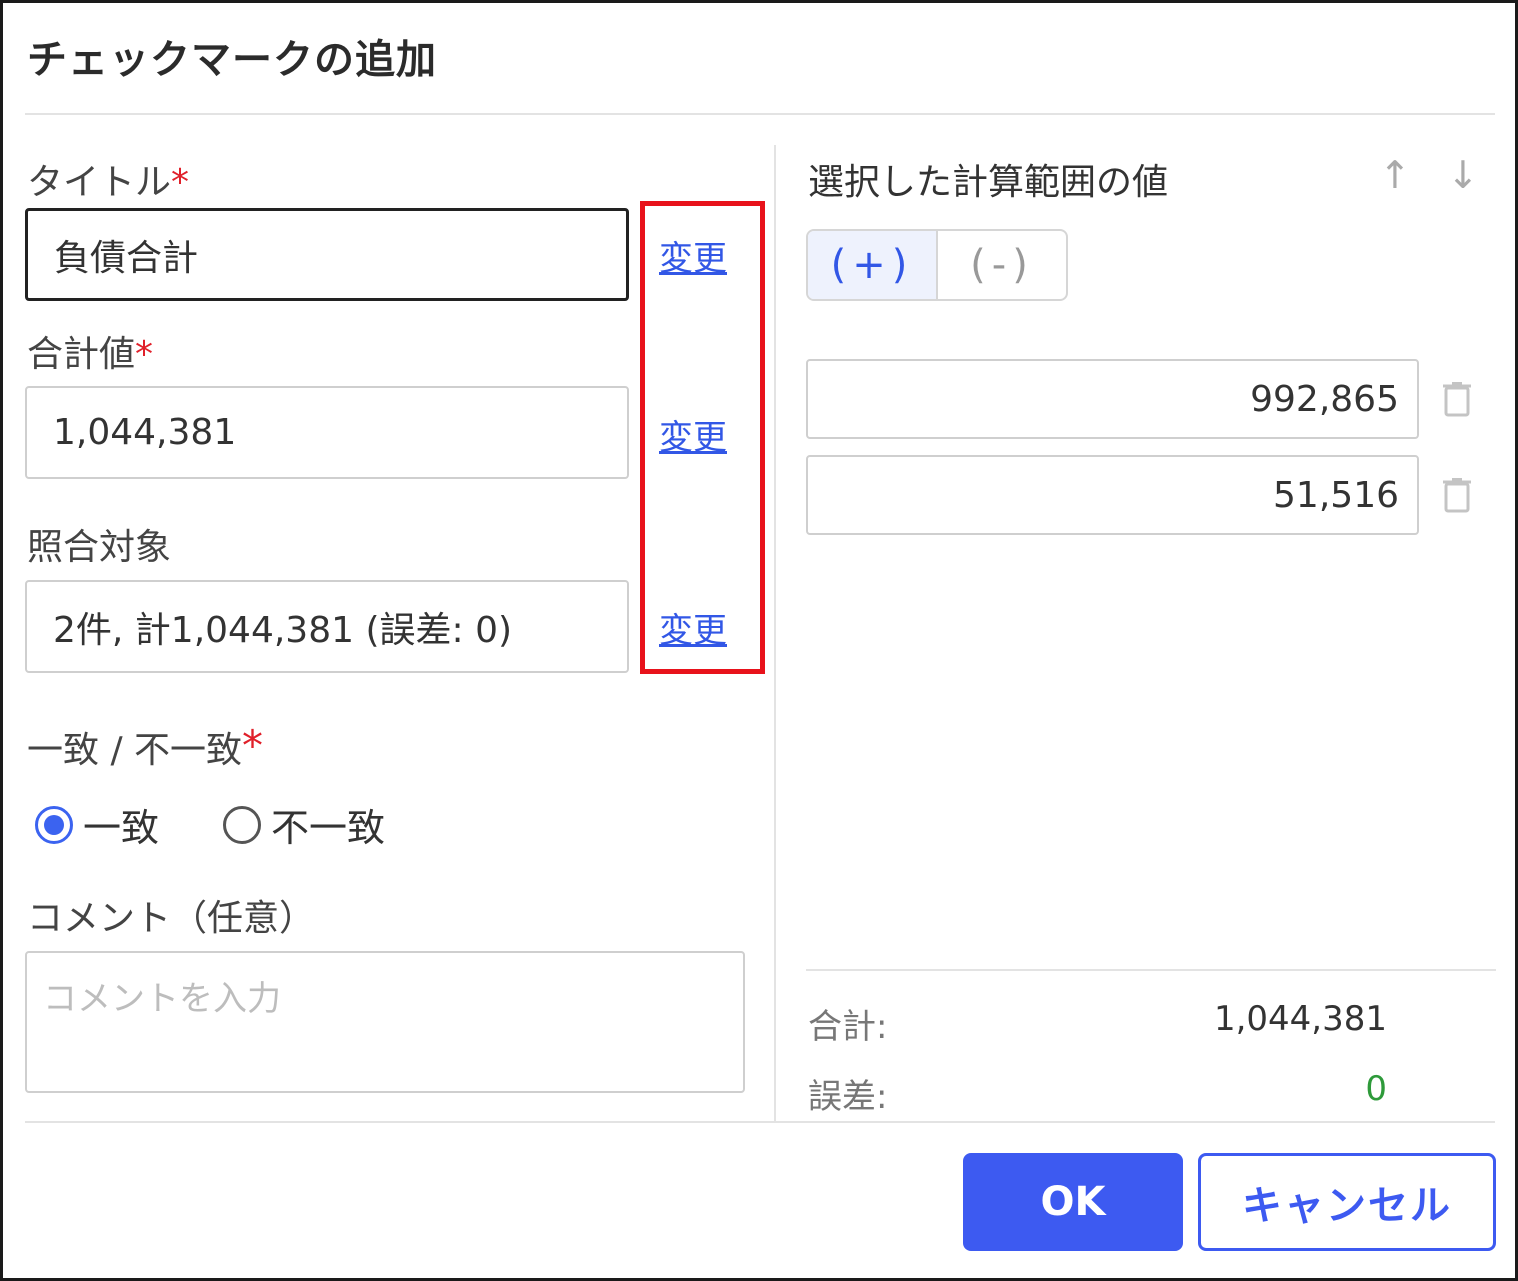  Describe the element at coordinates (90, 354) in the screenshot. I see `total-field-label: 合計値*` at that location.